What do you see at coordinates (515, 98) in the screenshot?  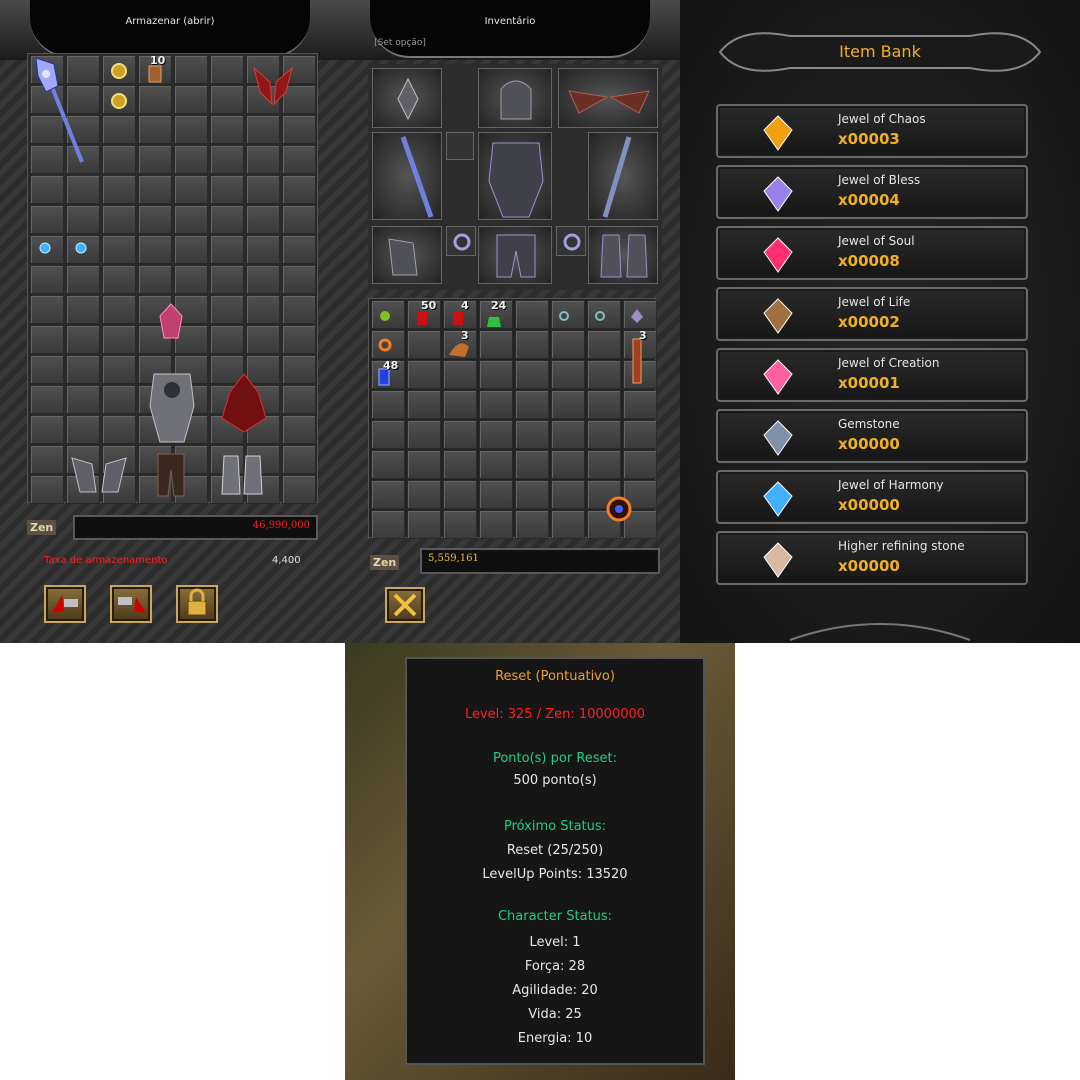 I see `helmet-slot` at bounding box center [515, 98].